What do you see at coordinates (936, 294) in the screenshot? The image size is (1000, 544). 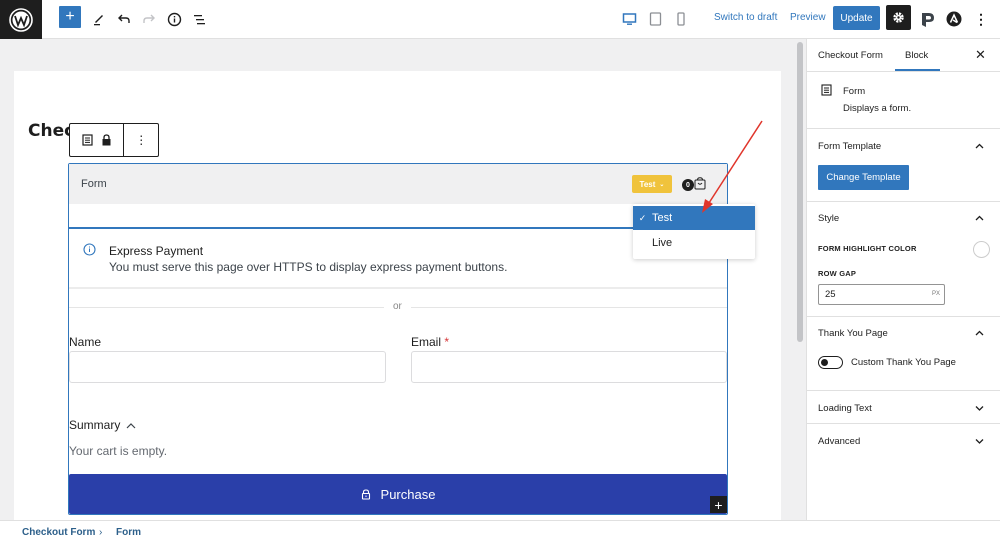 I see `row-gap-unit: PX` at bounding box center [936, 294].